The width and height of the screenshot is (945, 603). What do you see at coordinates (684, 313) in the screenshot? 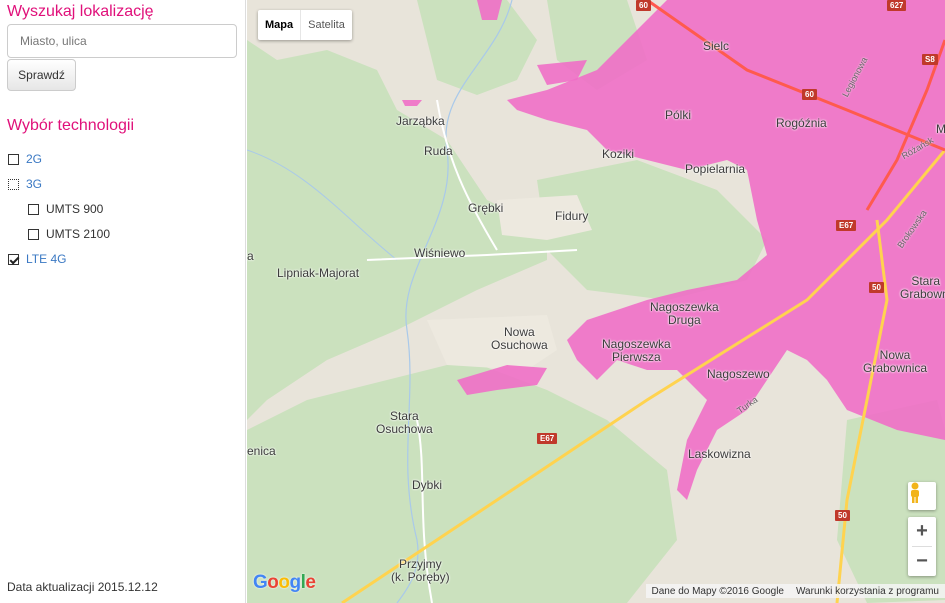
I see `place-label: Nagoszewka Druga` at bounding box center [684, 313].